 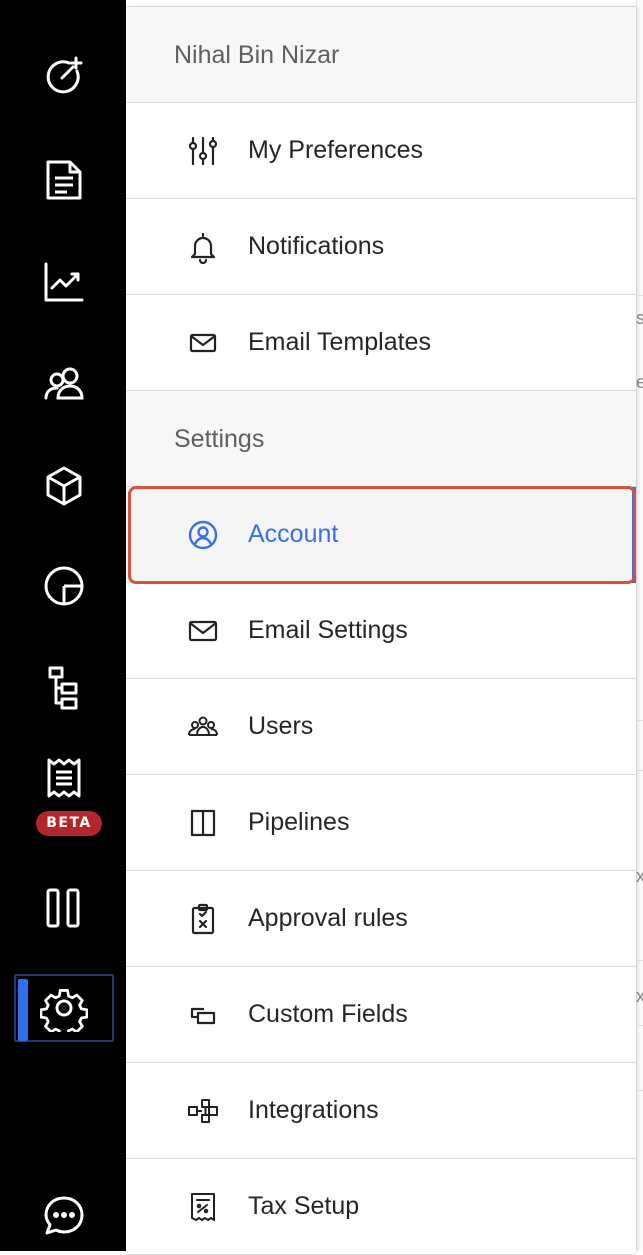 What do you see at coordinates (639, 625) in the screenshot?
I see `background-content-edge` at bounding box center [639, 625].